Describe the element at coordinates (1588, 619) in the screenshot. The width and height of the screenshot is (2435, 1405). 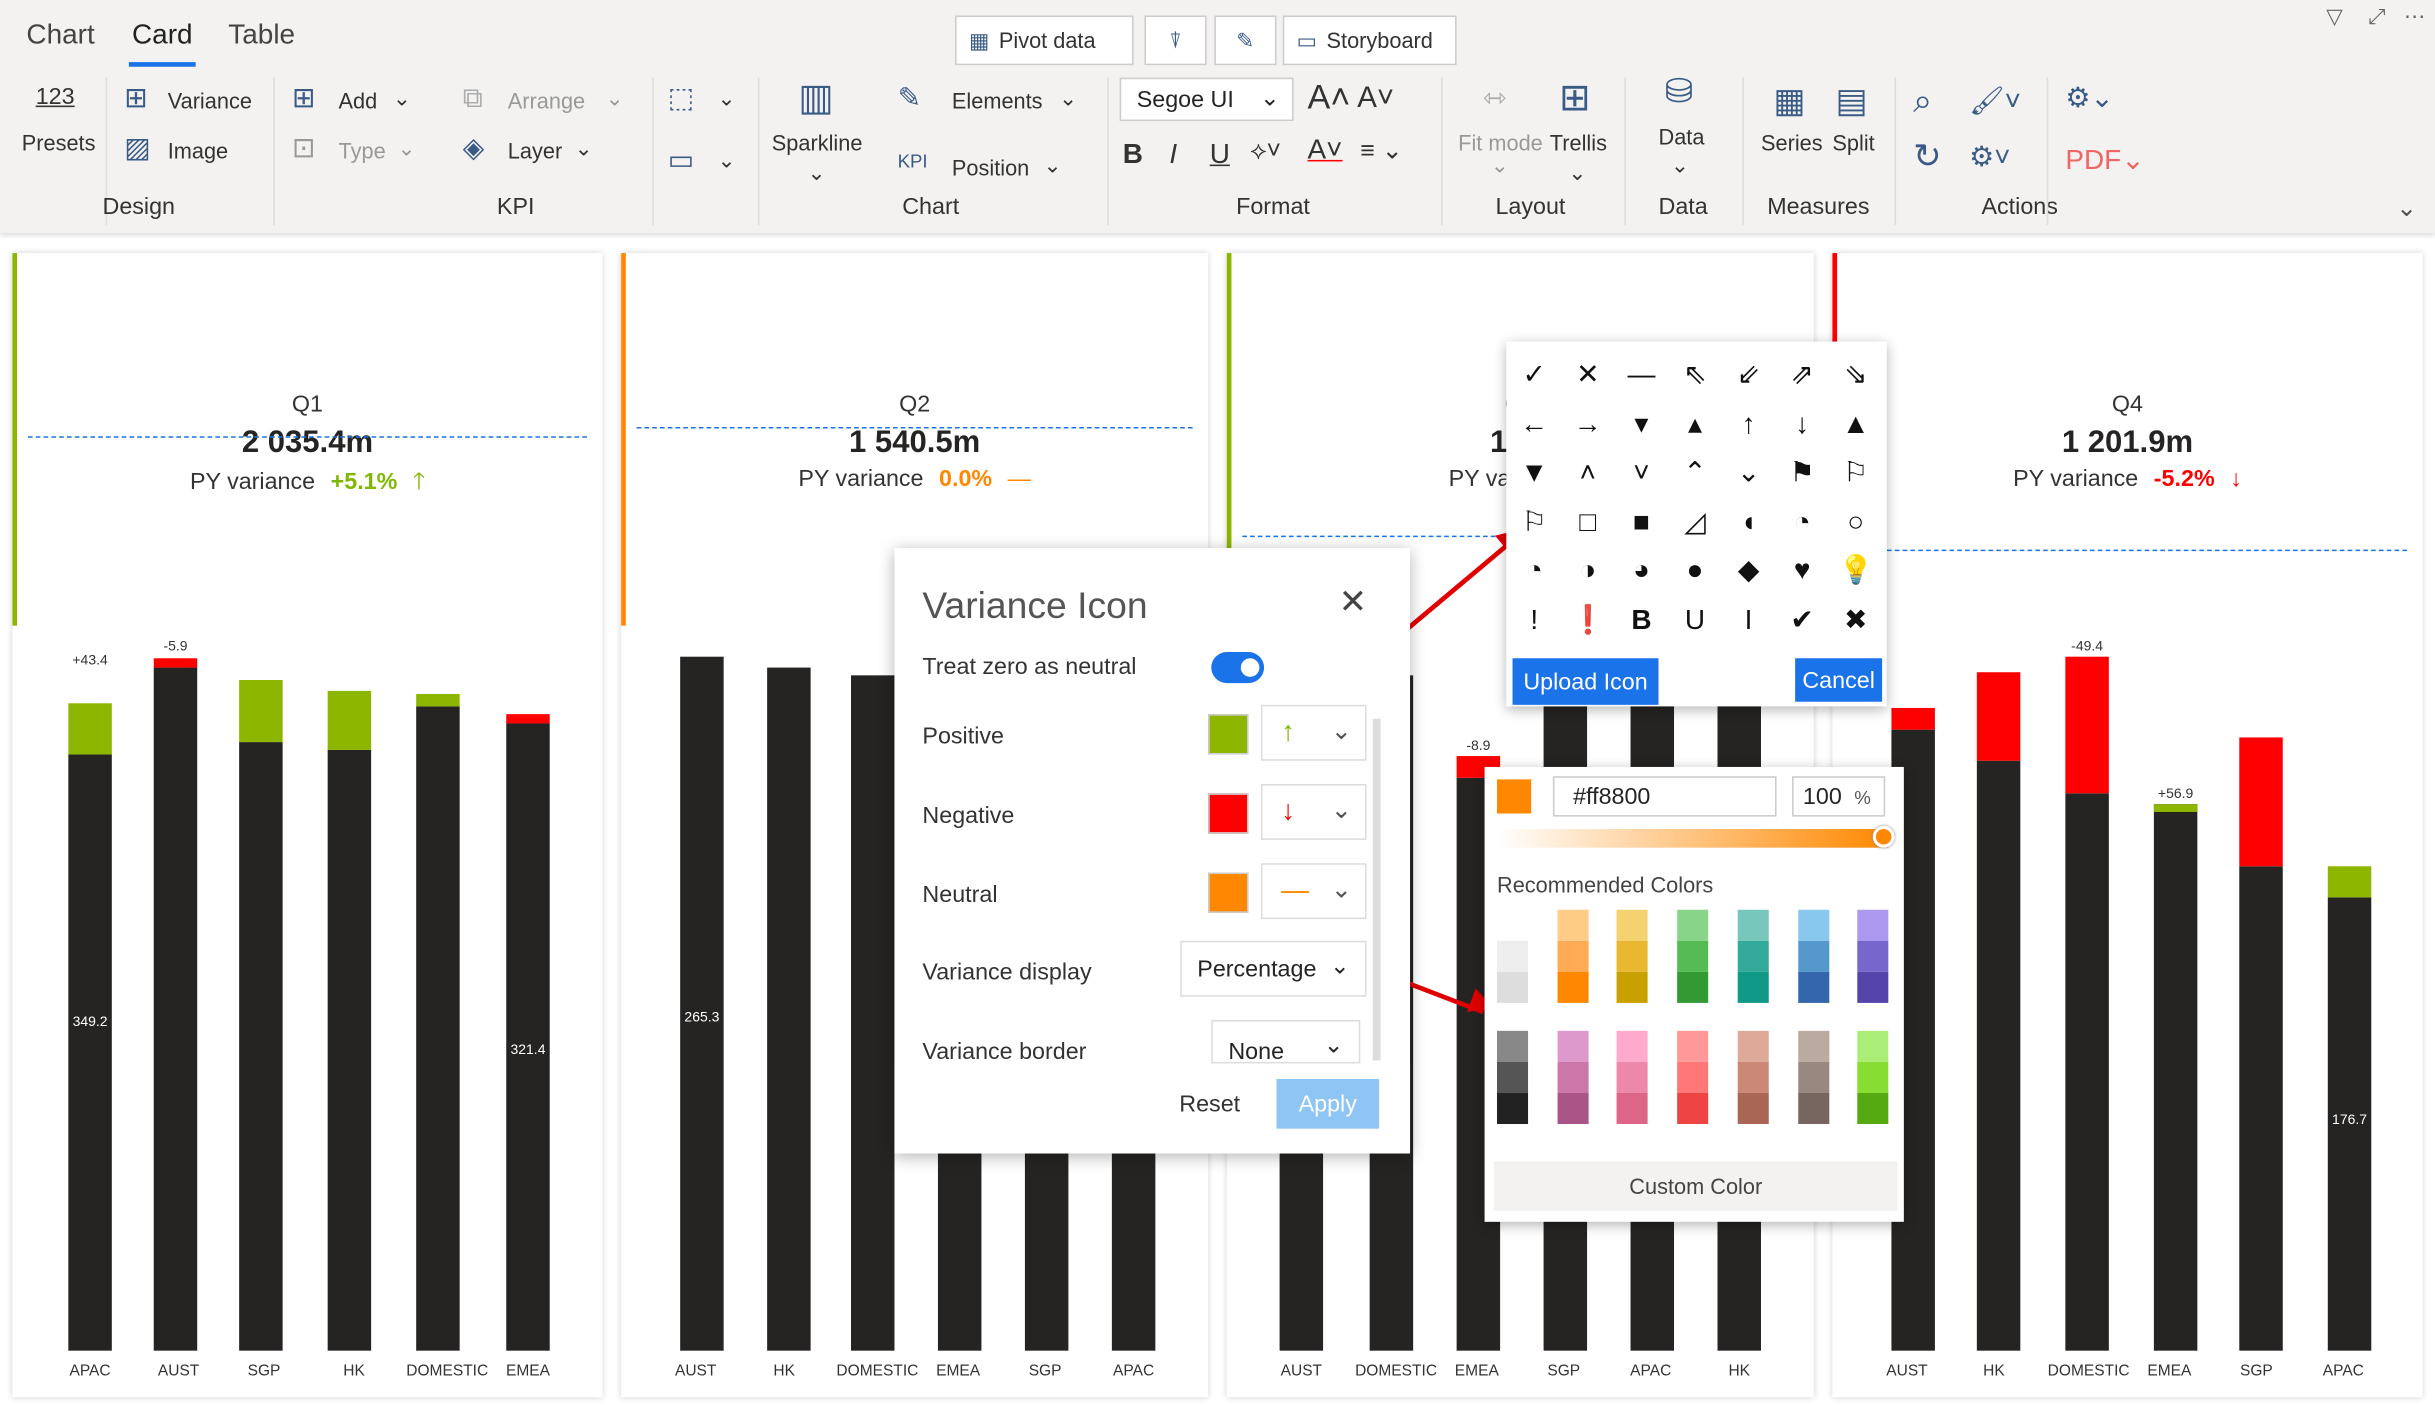
I see `exclamation-circle-icon: ❗` at that location.